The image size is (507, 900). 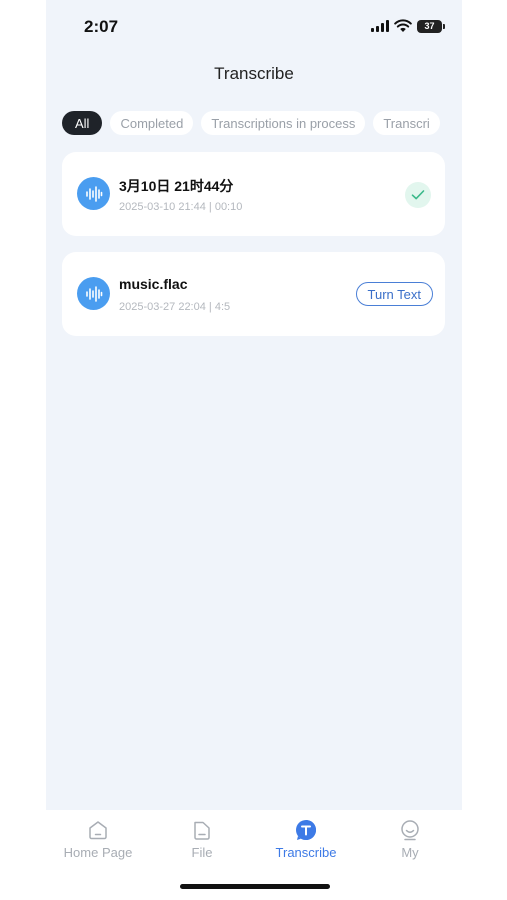 I want to click on recording-card: 3月10日 21时44分 2025-03-10 21:44 | 00:10, so click(x=253, y=194).